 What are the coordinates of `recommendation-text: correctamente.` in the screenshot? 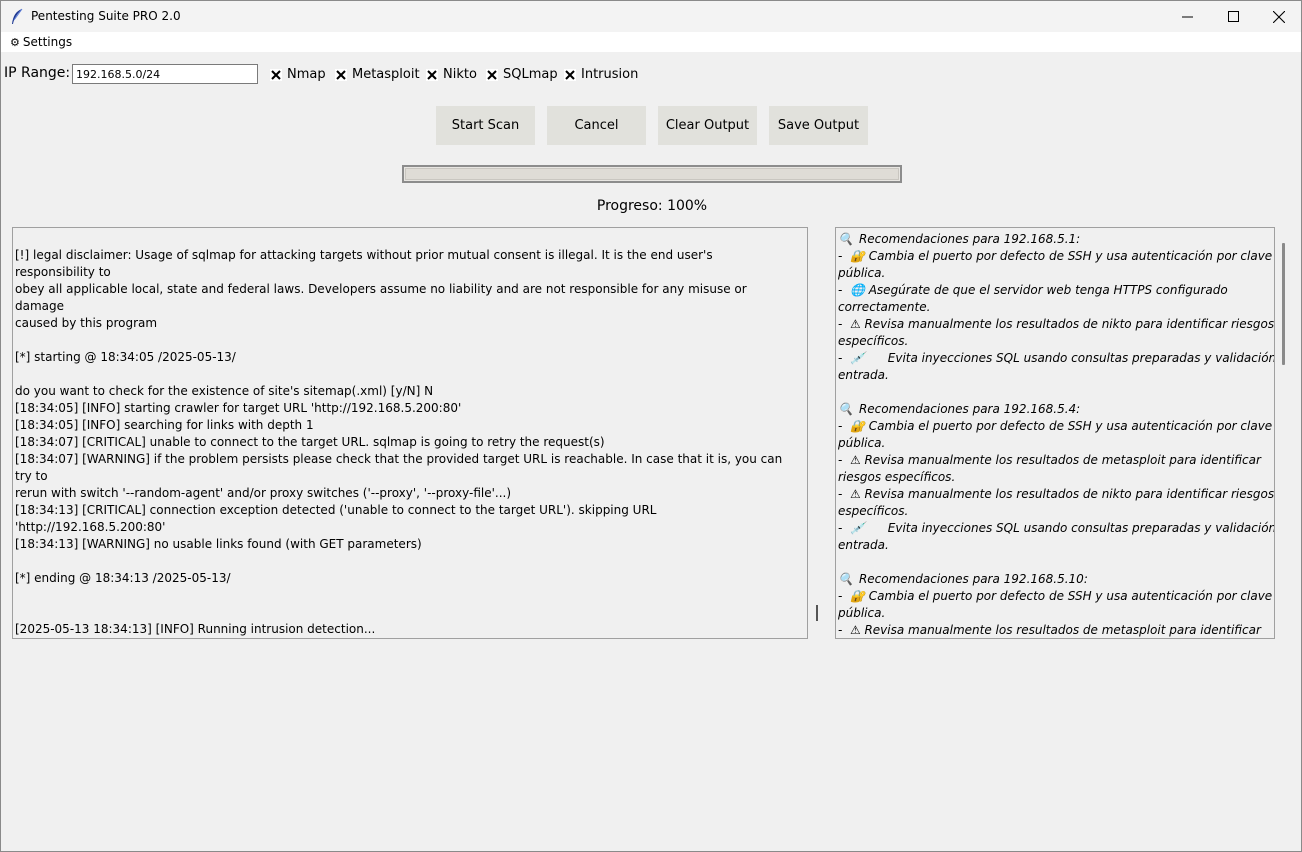 It's located at (884, 307).